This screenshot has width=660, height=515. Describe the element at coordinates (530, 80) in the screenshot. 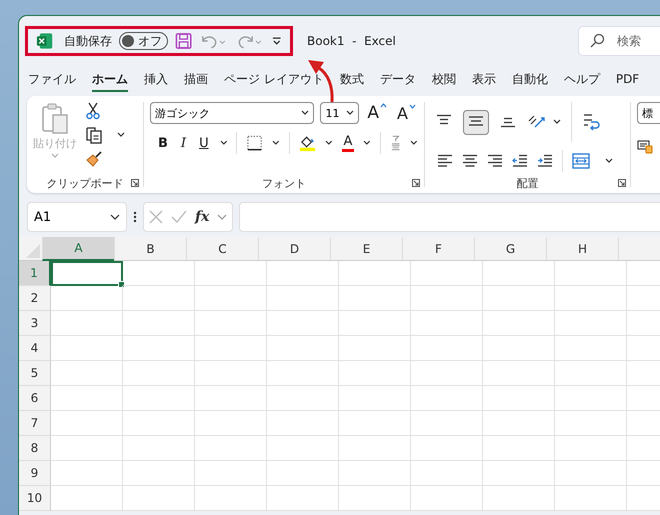

I see `ribbon-tab: 自動化` at that location.